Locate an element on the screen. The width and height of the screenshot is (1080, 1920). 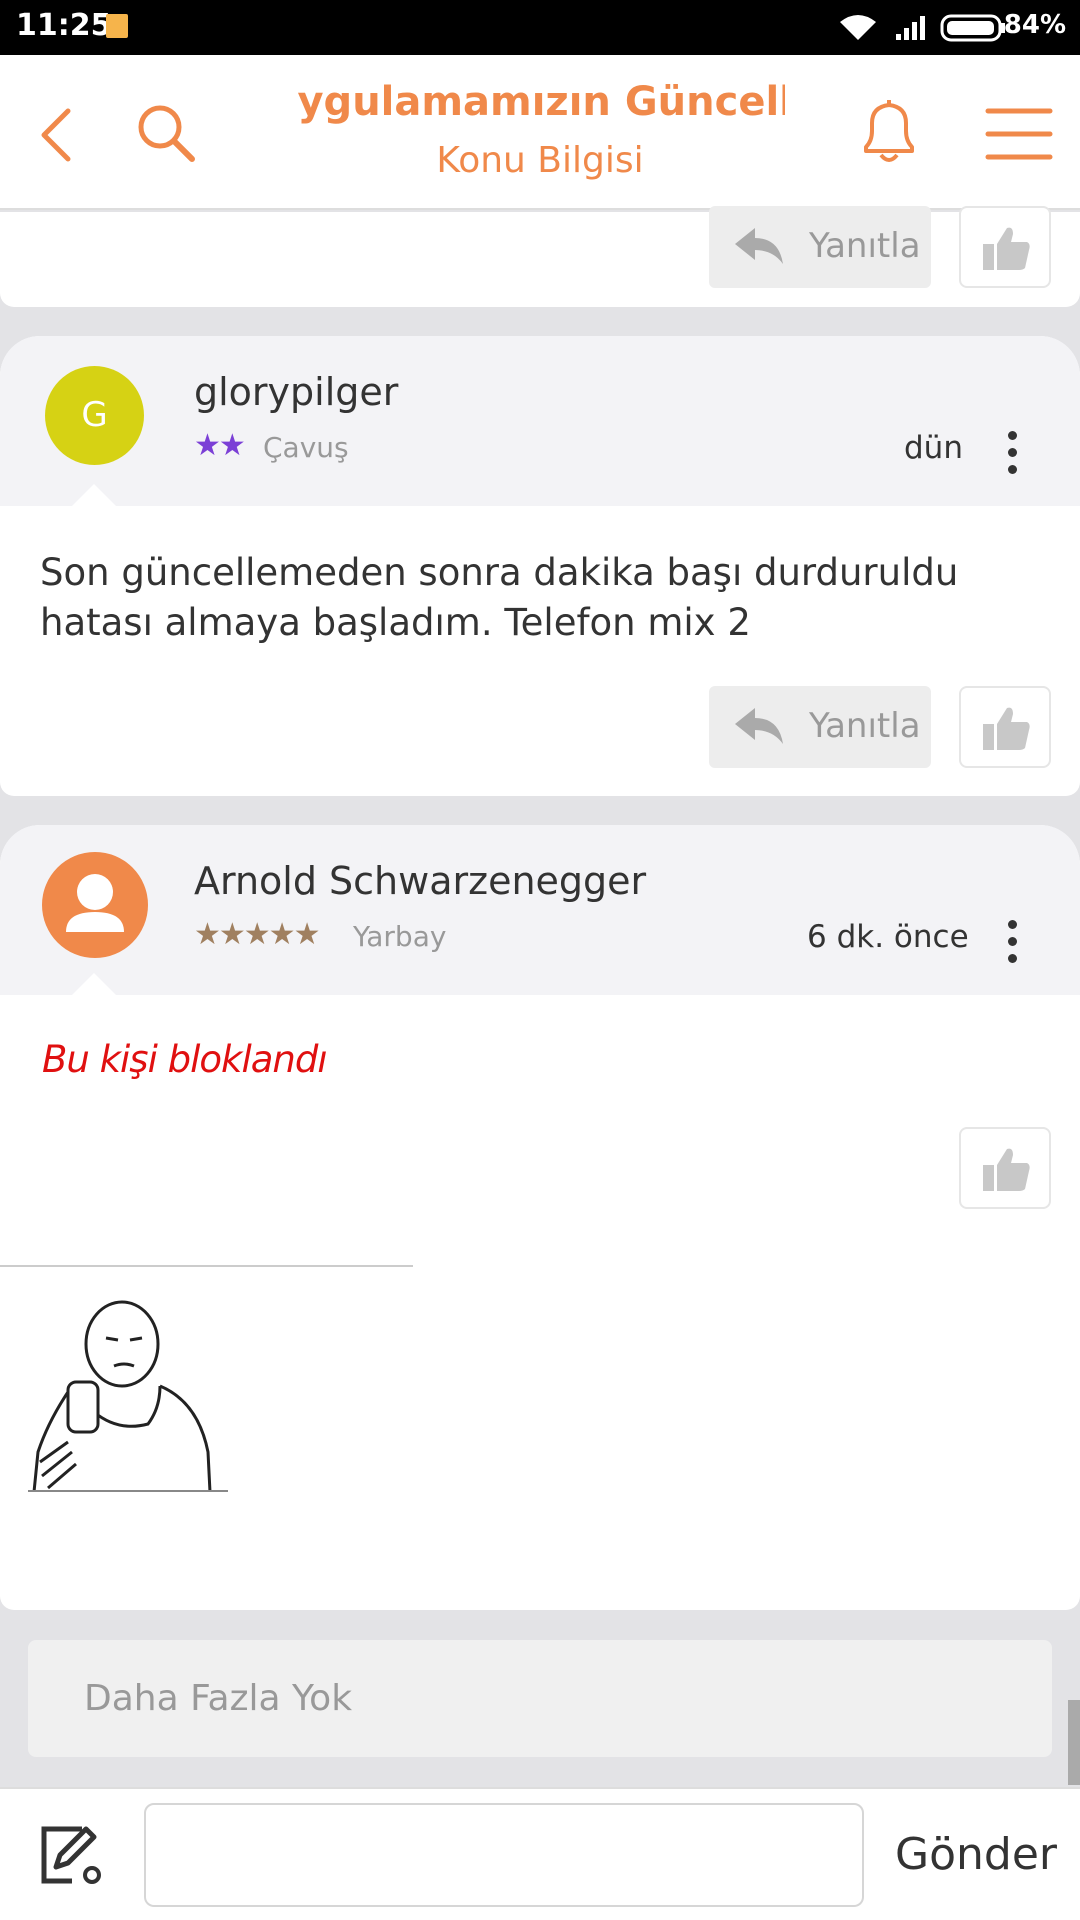
battery-icon is located at coordinates (972, 28).